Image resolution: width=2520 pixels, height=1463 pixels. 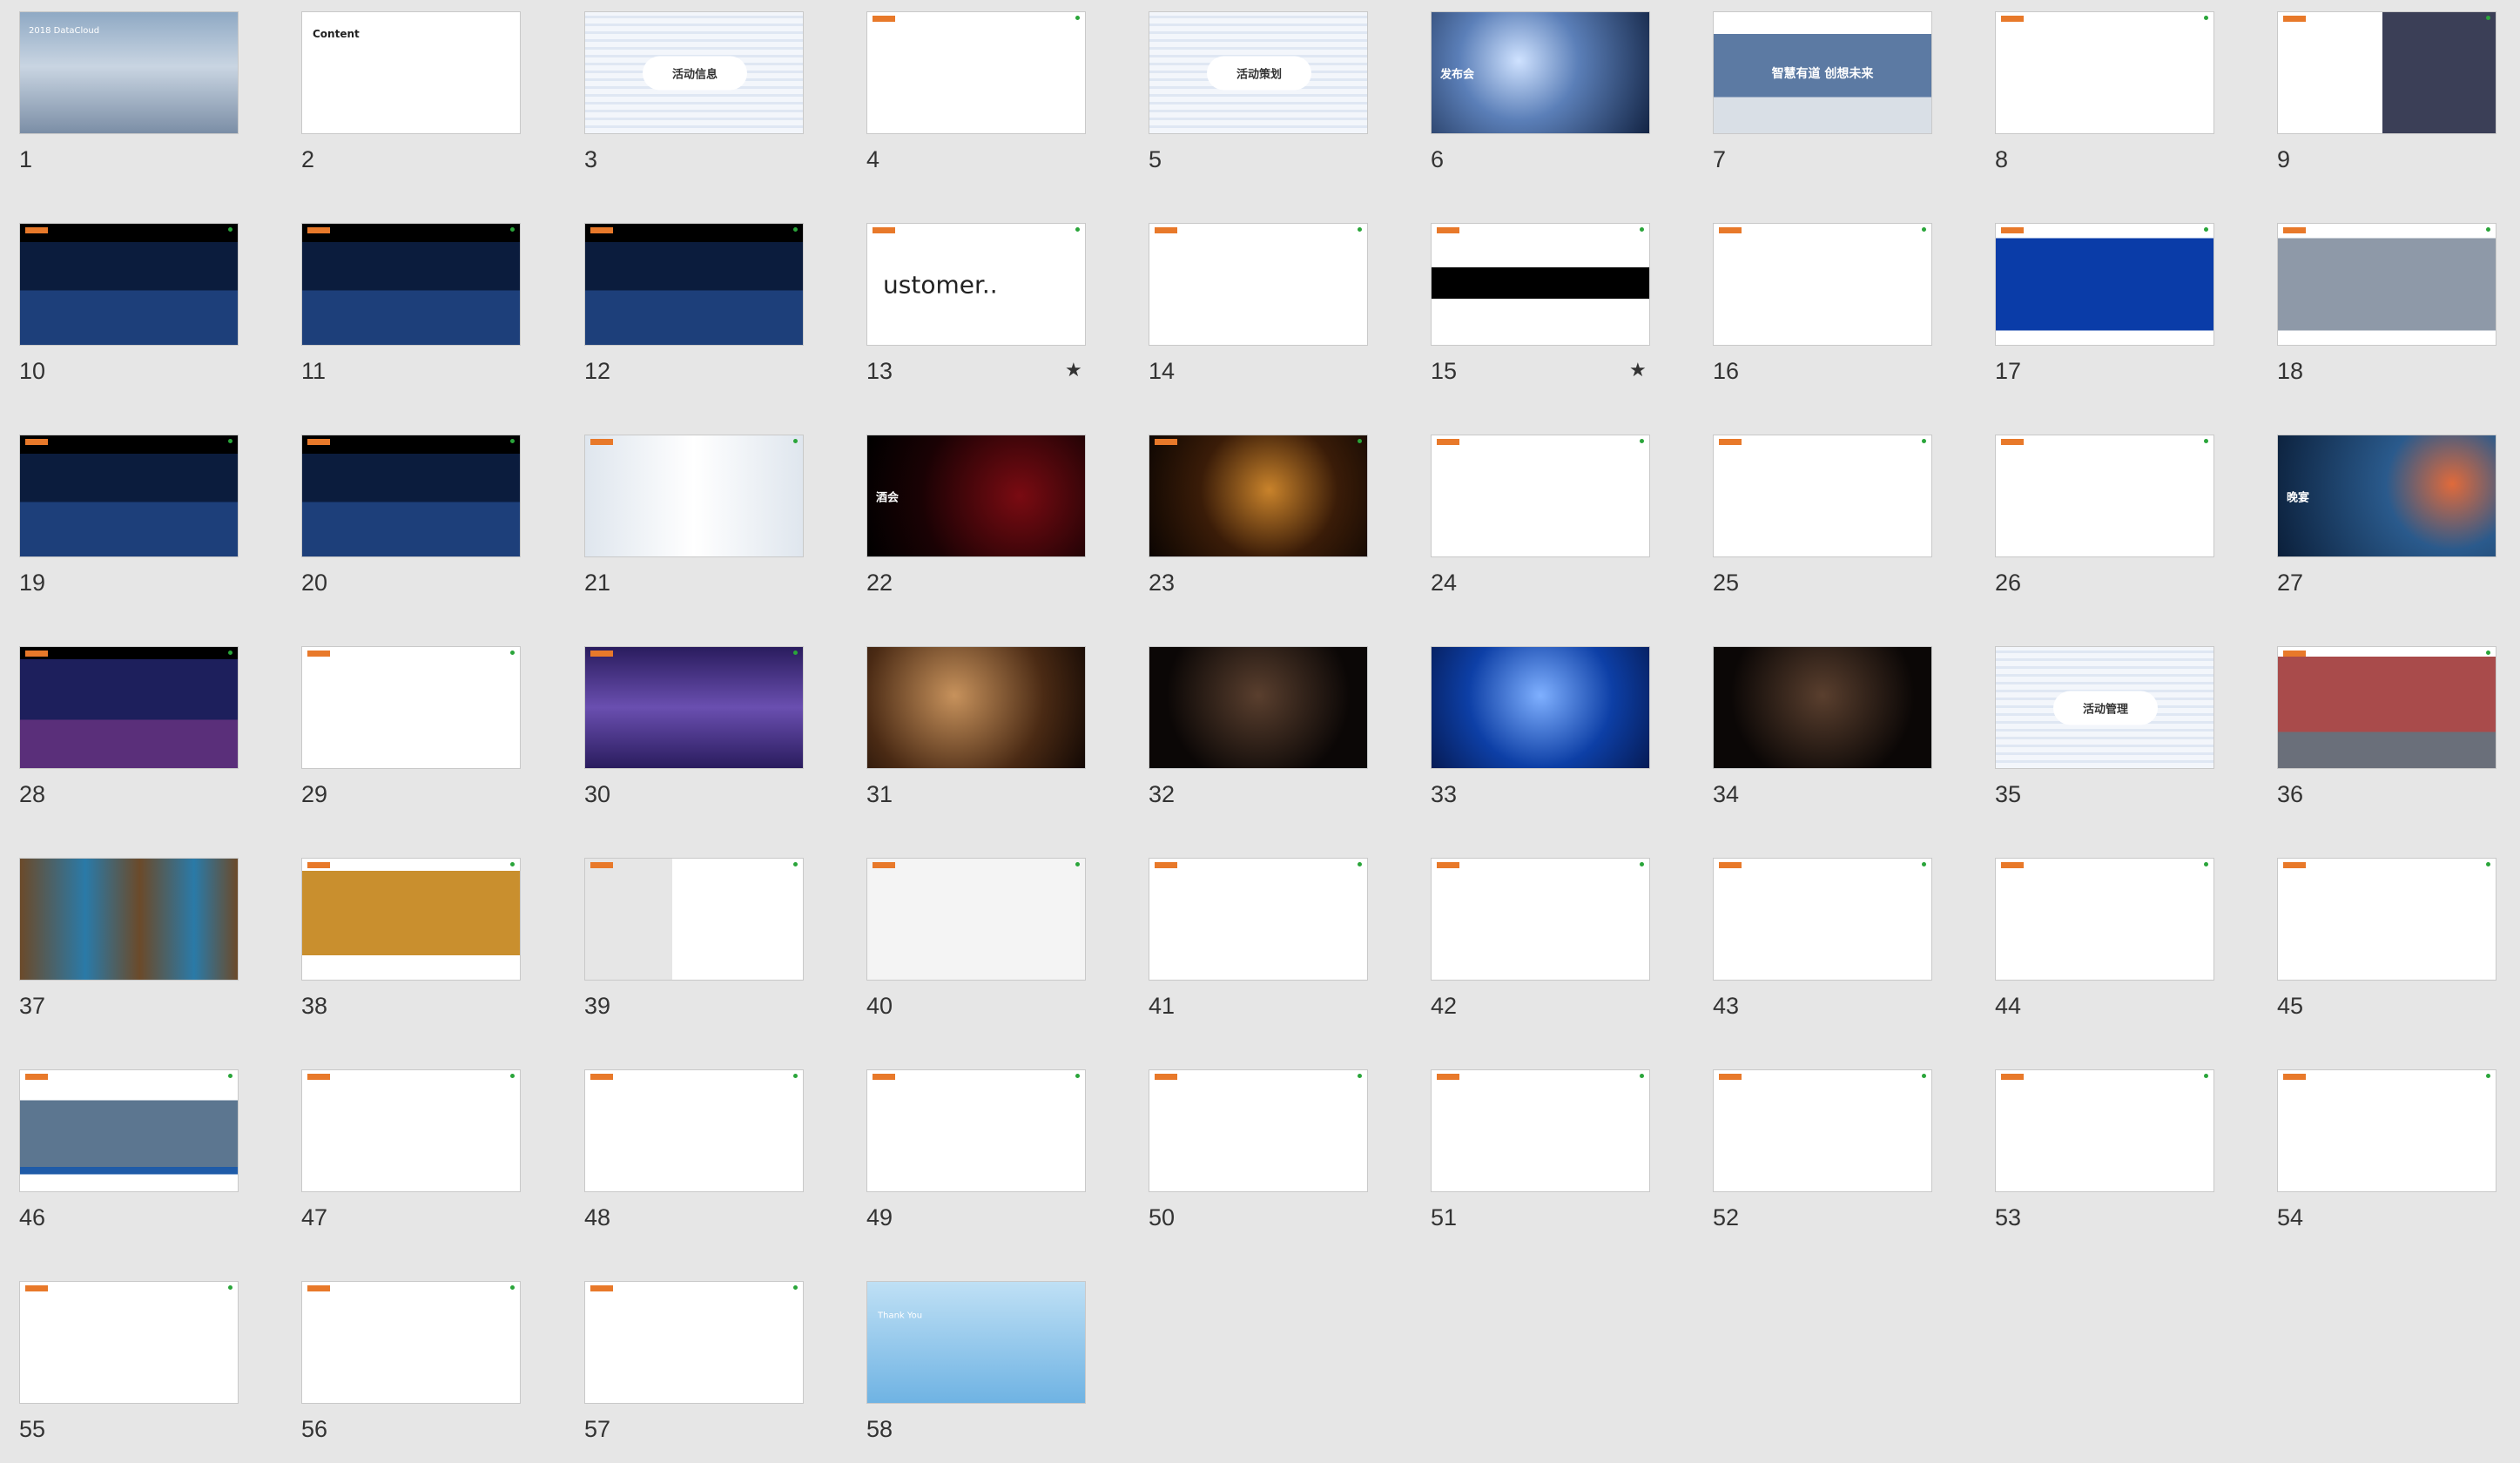 I want to click on slide-number: 29, so click(x=314, y=794).